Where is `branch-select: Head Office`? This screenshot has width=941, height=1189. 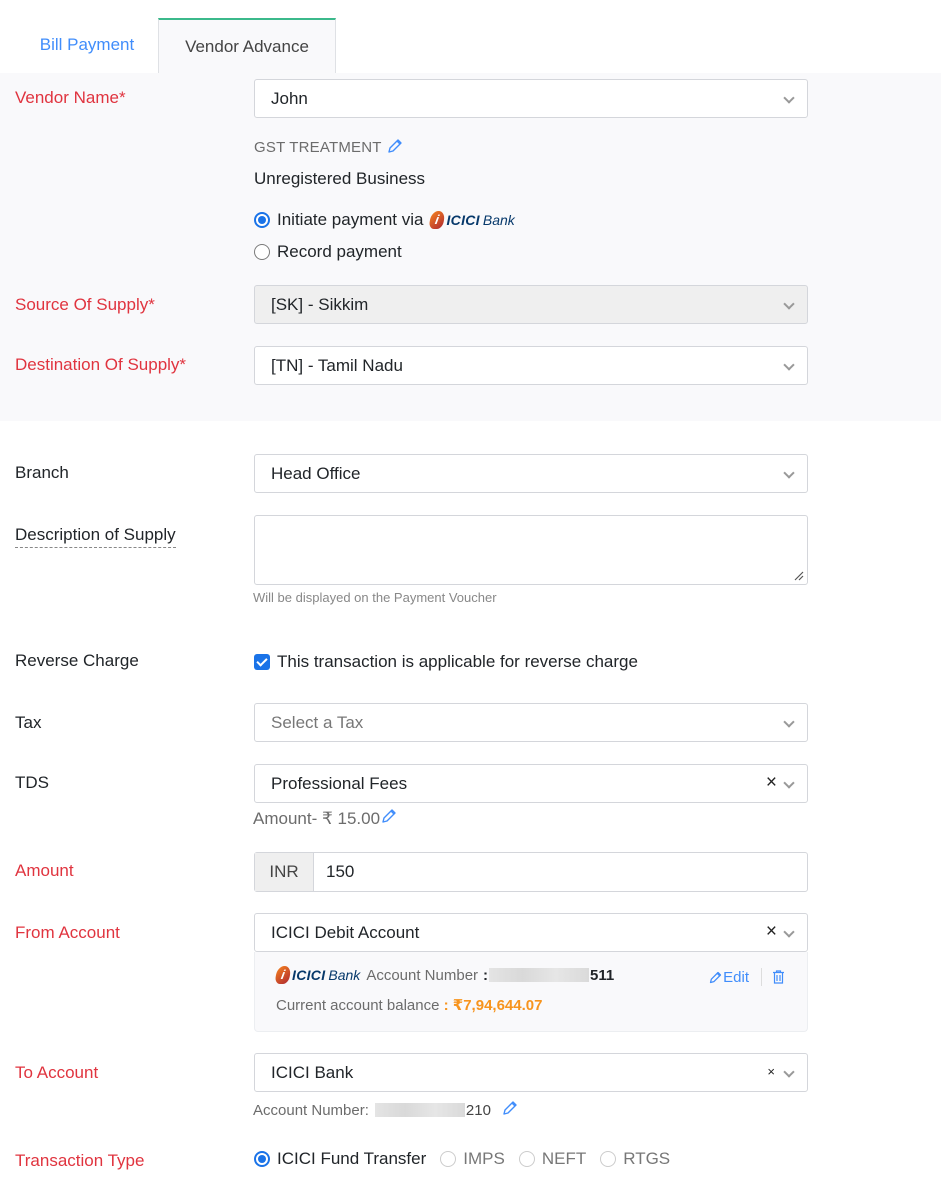 branch-select: Head Office is located at coordinates (531, 473).